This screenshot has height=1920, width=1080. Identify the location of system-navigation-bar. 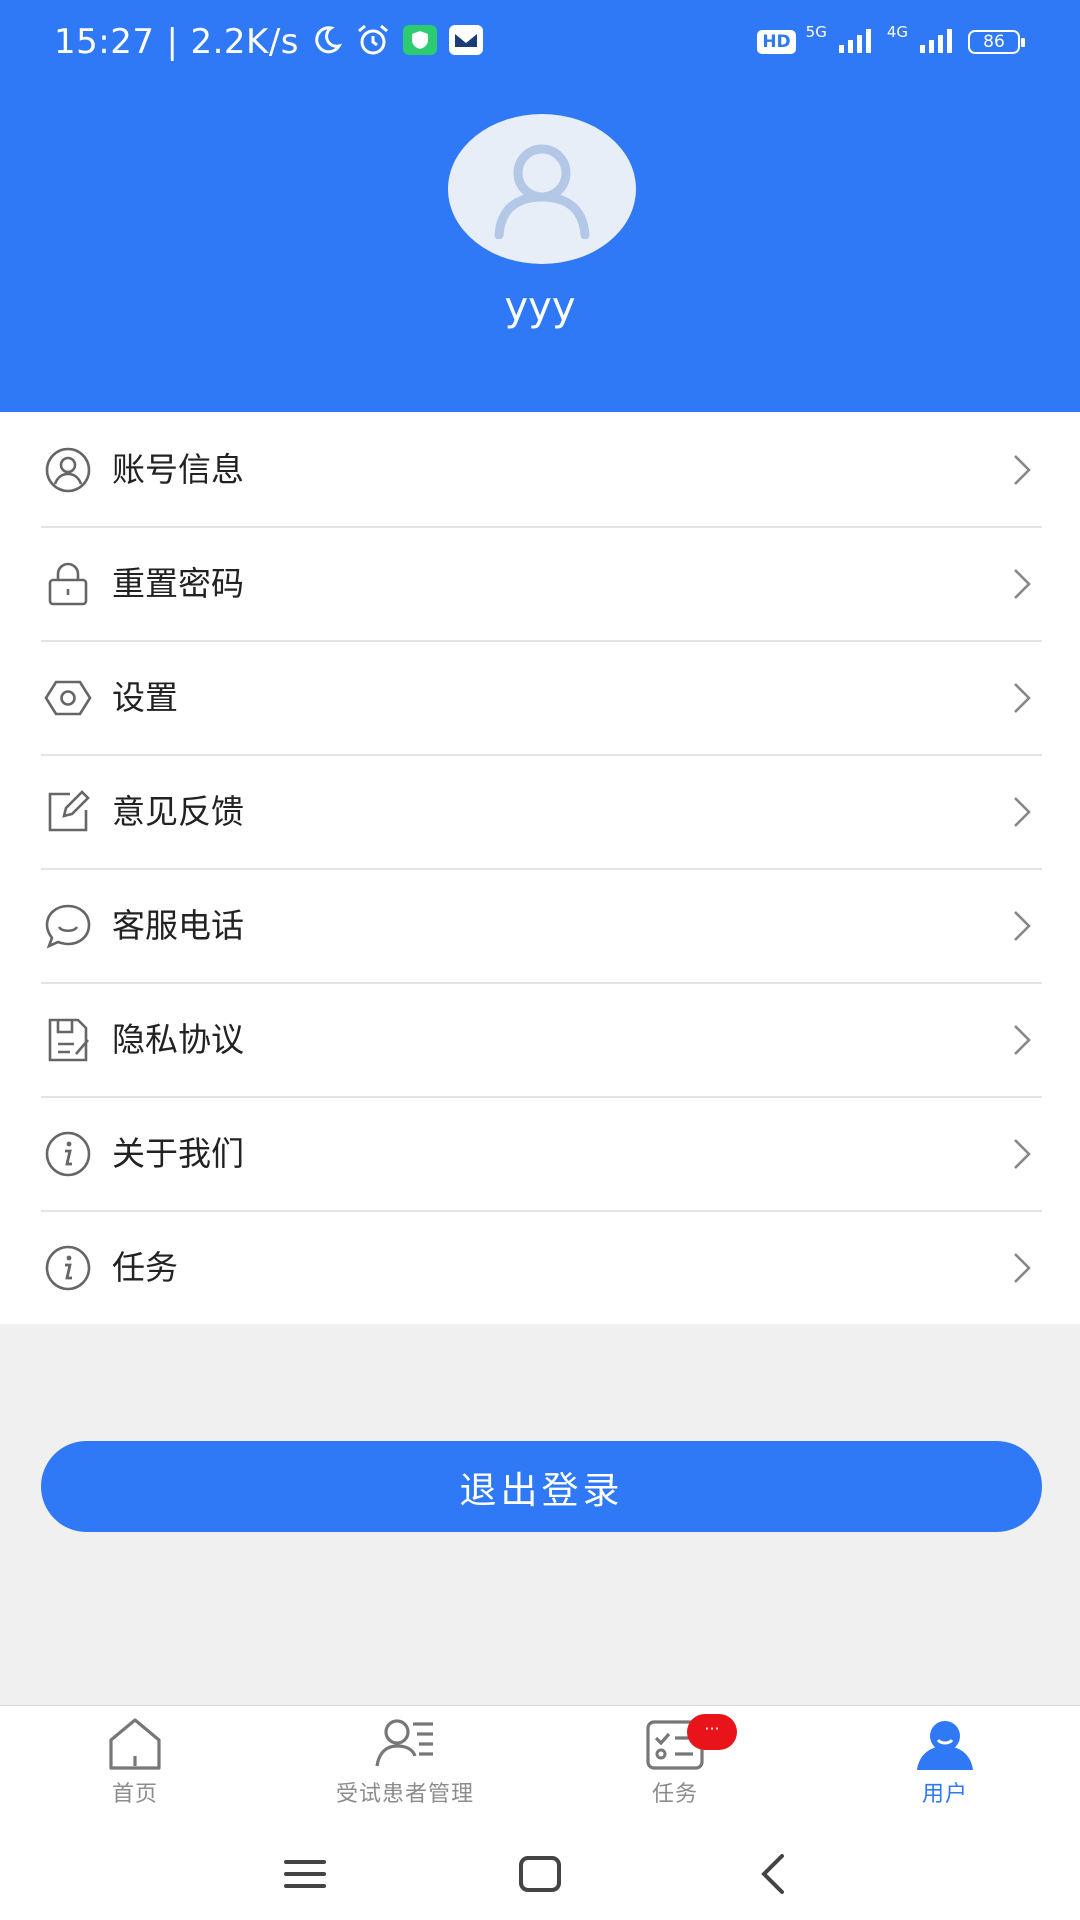
(540, 1875).